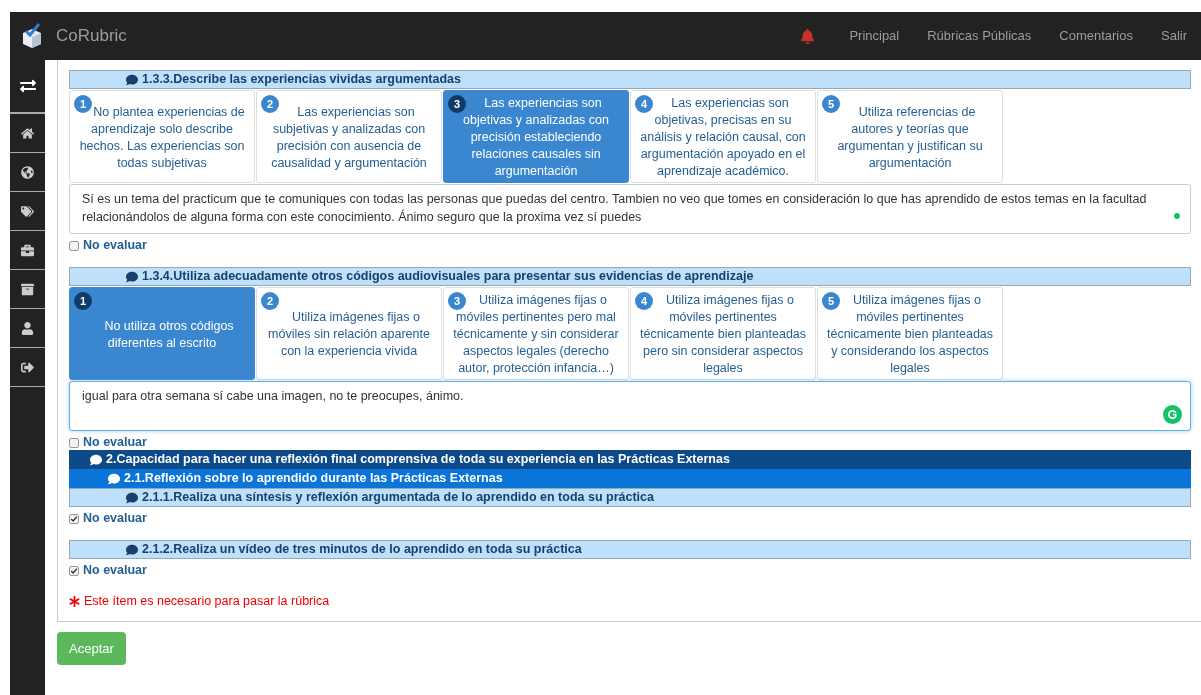 This screenshot has width=1201, height=695. What do you see at coordinates (1096, 36) in the screenshot?
I see `nav-link: Comentarios` at bounding box center [1096, 36].